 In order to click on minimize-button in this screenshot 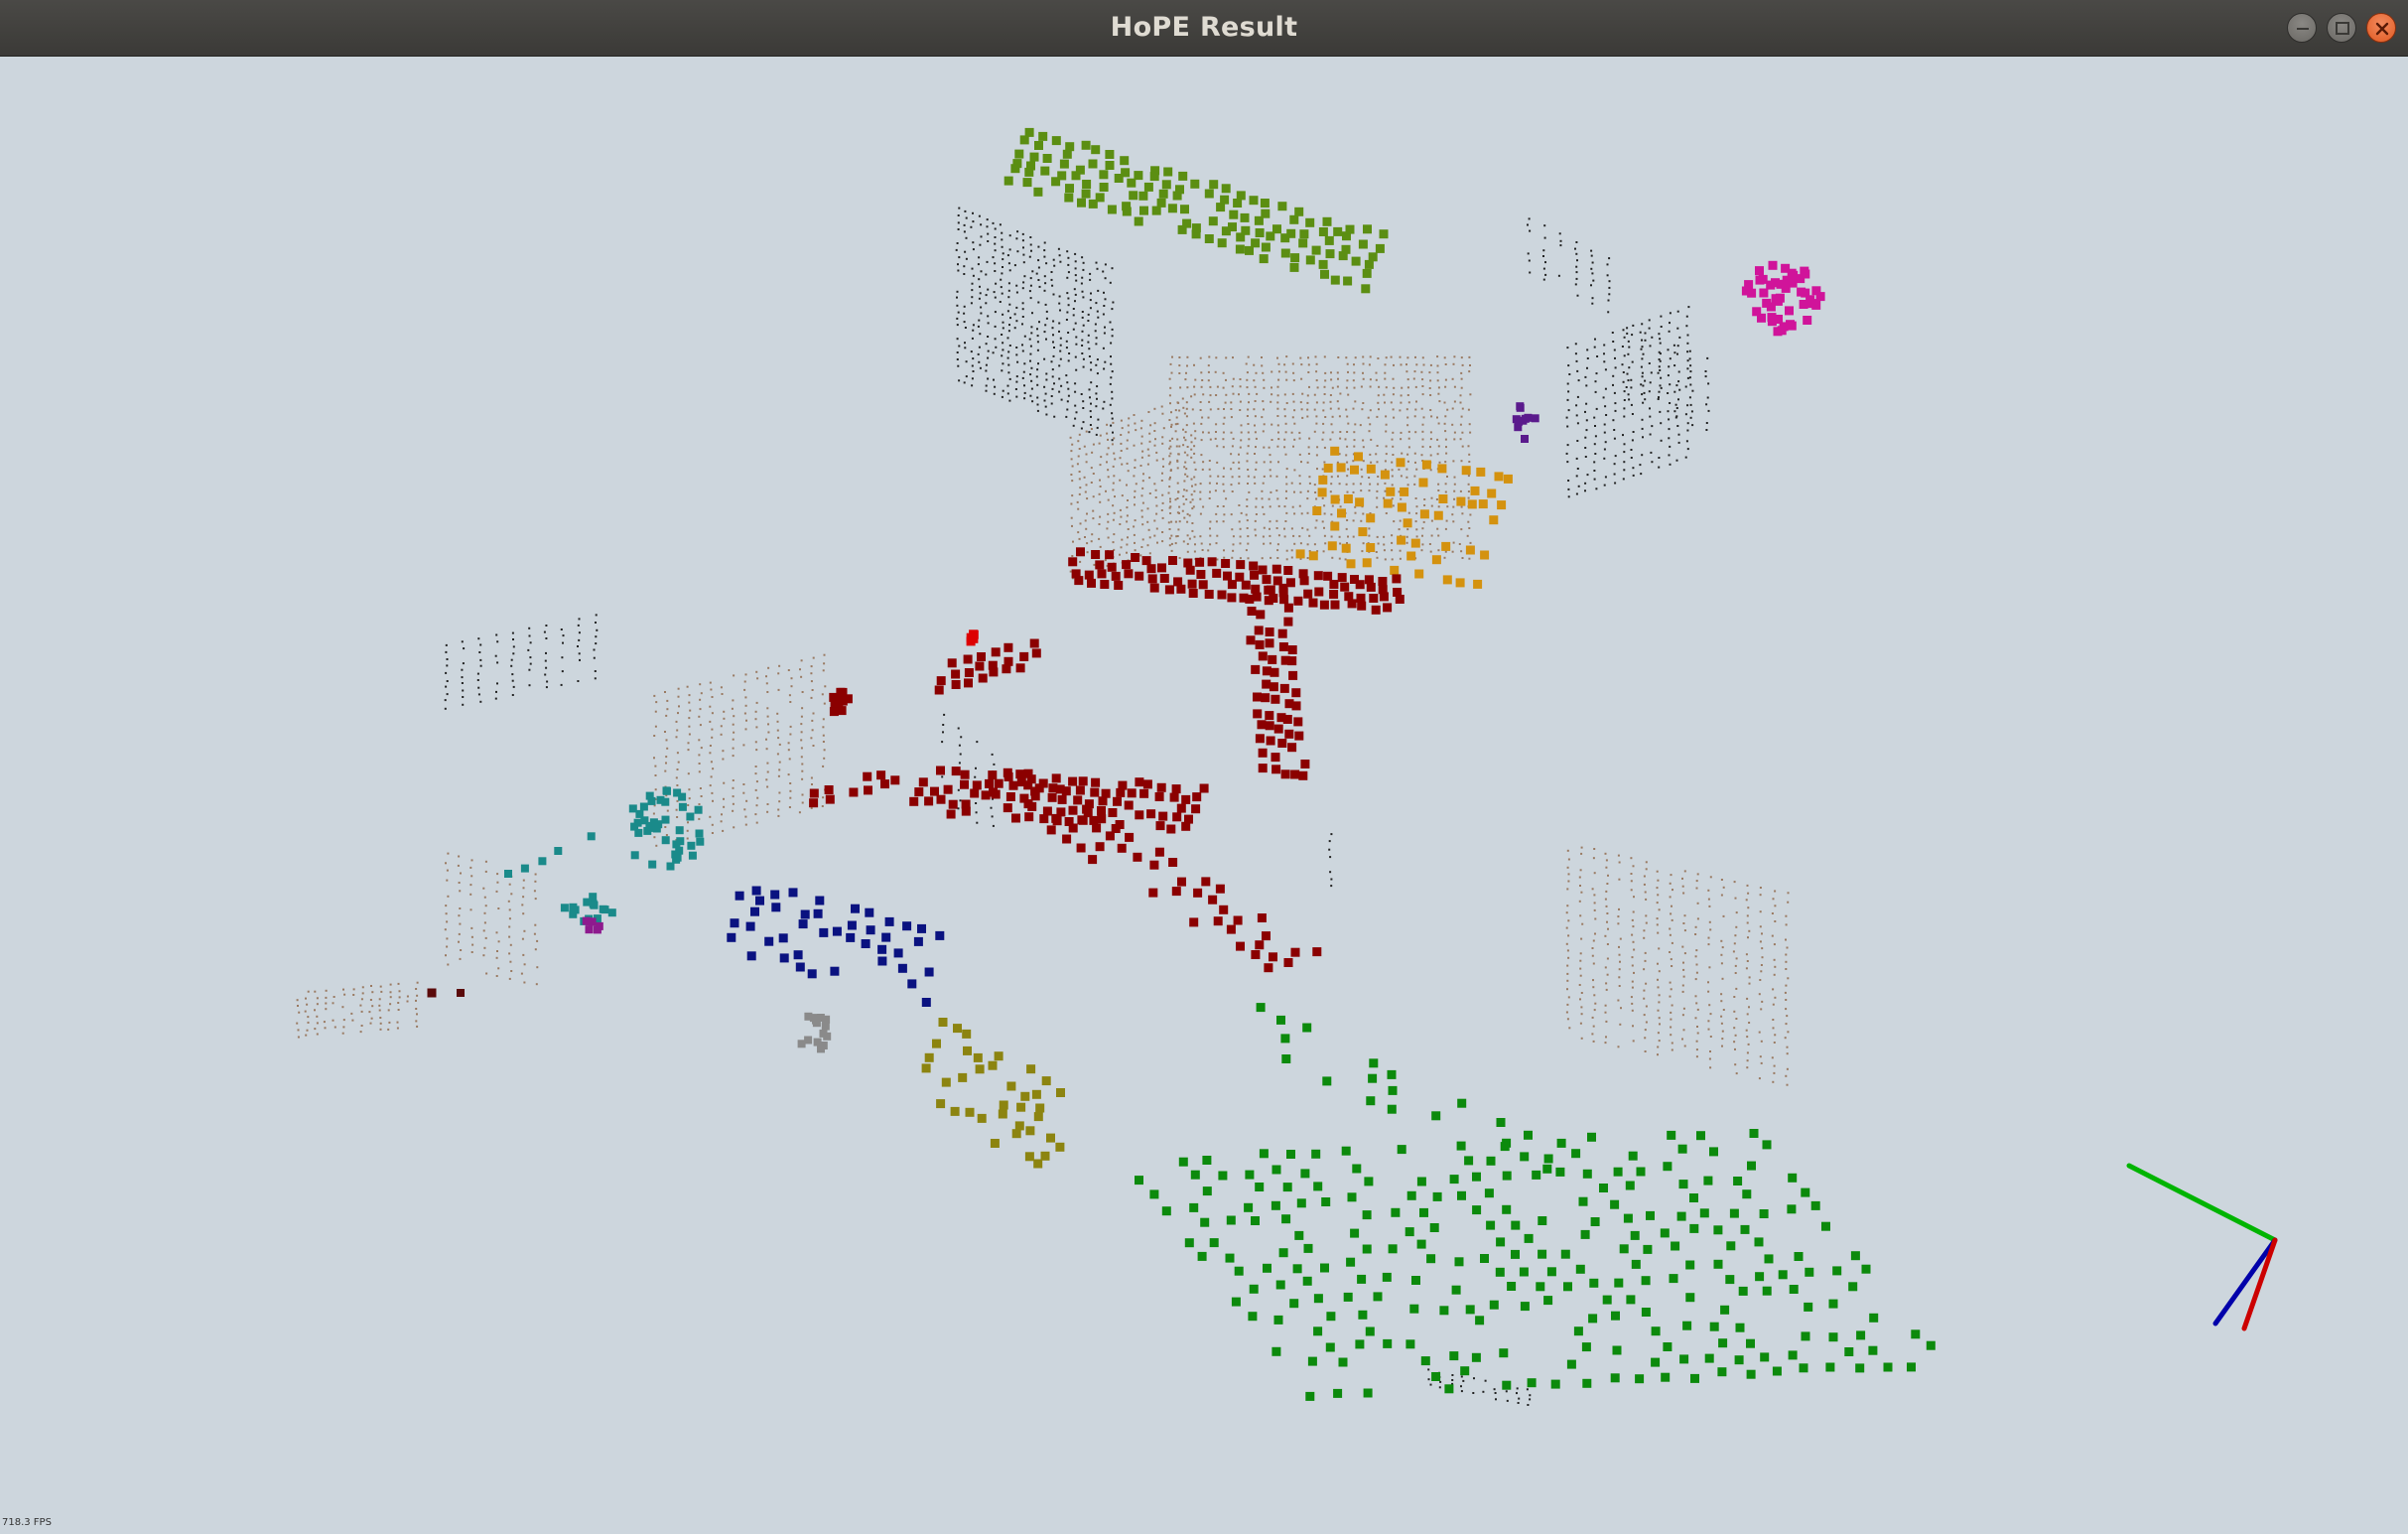, I will do `click(2302, 28)`.